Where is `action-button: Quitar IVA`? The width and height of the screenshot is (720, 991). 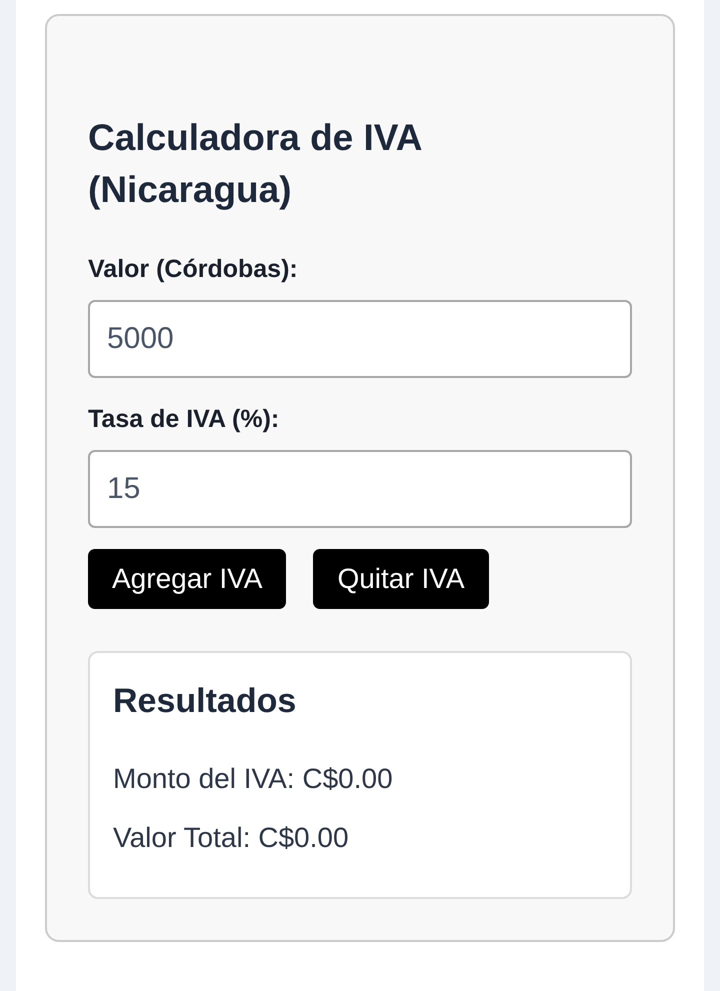
action-button: Quitar IVA is located at coordinates (401, 579).